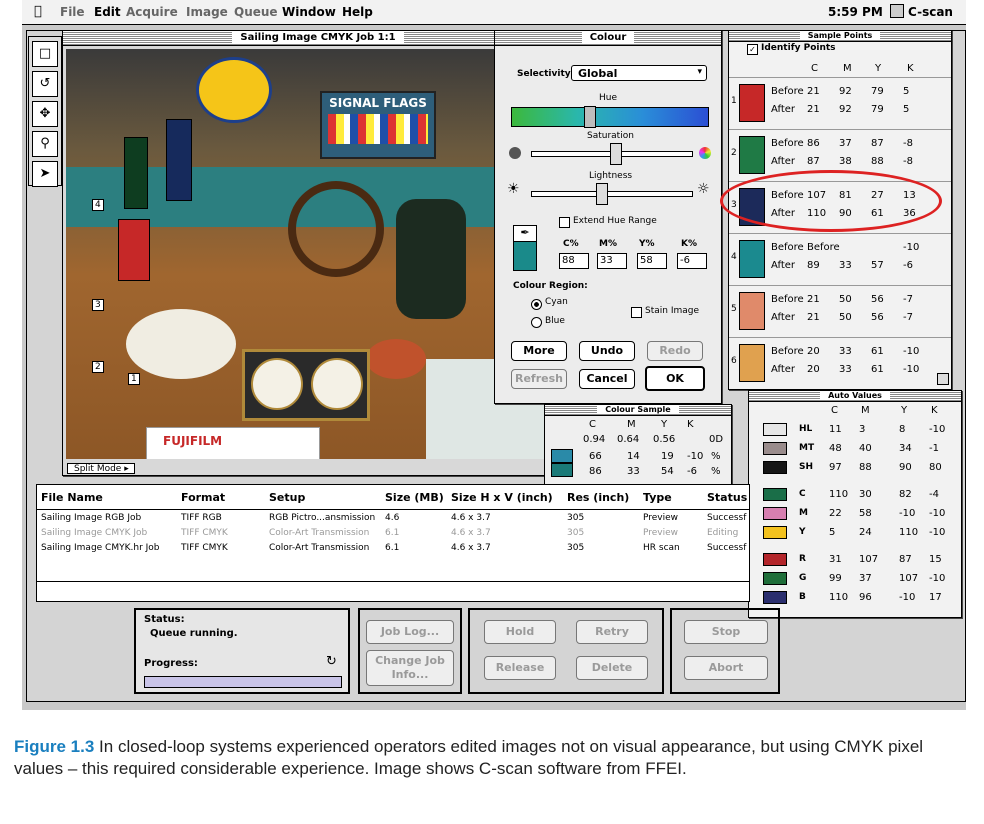 The height and width of the screenshot is (824, 984). Describe the element at coordinates (207, 12) in the screenshot. I see `menu-image: Image` at that location.